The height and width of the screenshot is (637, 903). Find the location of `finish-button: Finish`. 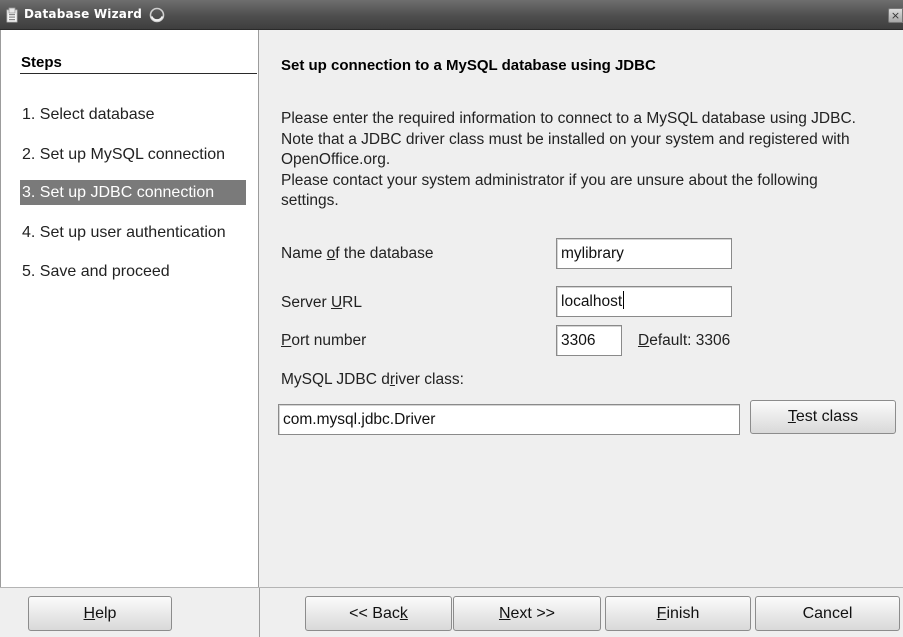

finish-button: Finish is located at coordinates (678, 613).